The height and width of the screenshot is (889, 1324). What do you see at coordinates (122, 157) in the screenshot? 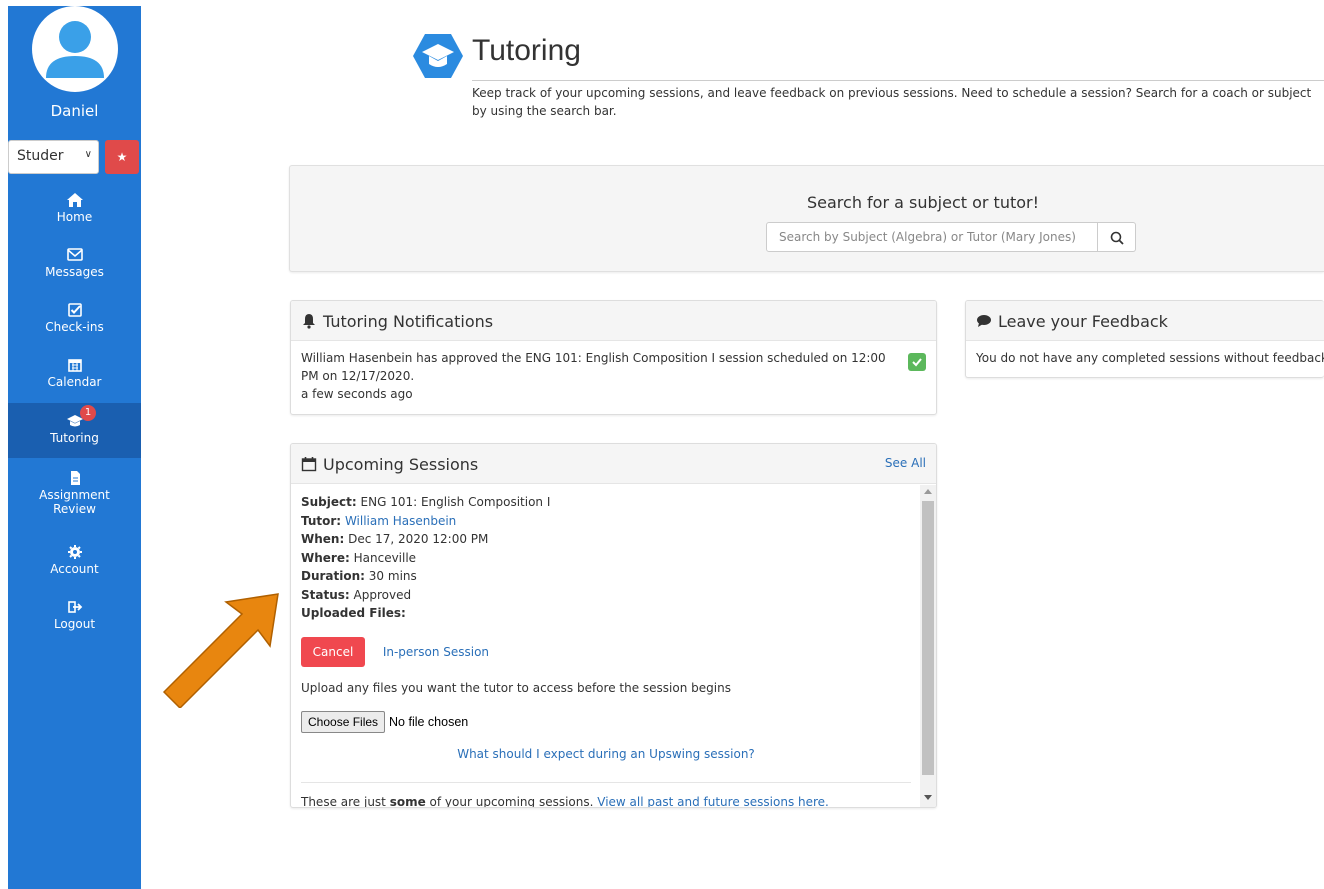
I see `favorite-star-button: ★` at bounding box center [122, 157].